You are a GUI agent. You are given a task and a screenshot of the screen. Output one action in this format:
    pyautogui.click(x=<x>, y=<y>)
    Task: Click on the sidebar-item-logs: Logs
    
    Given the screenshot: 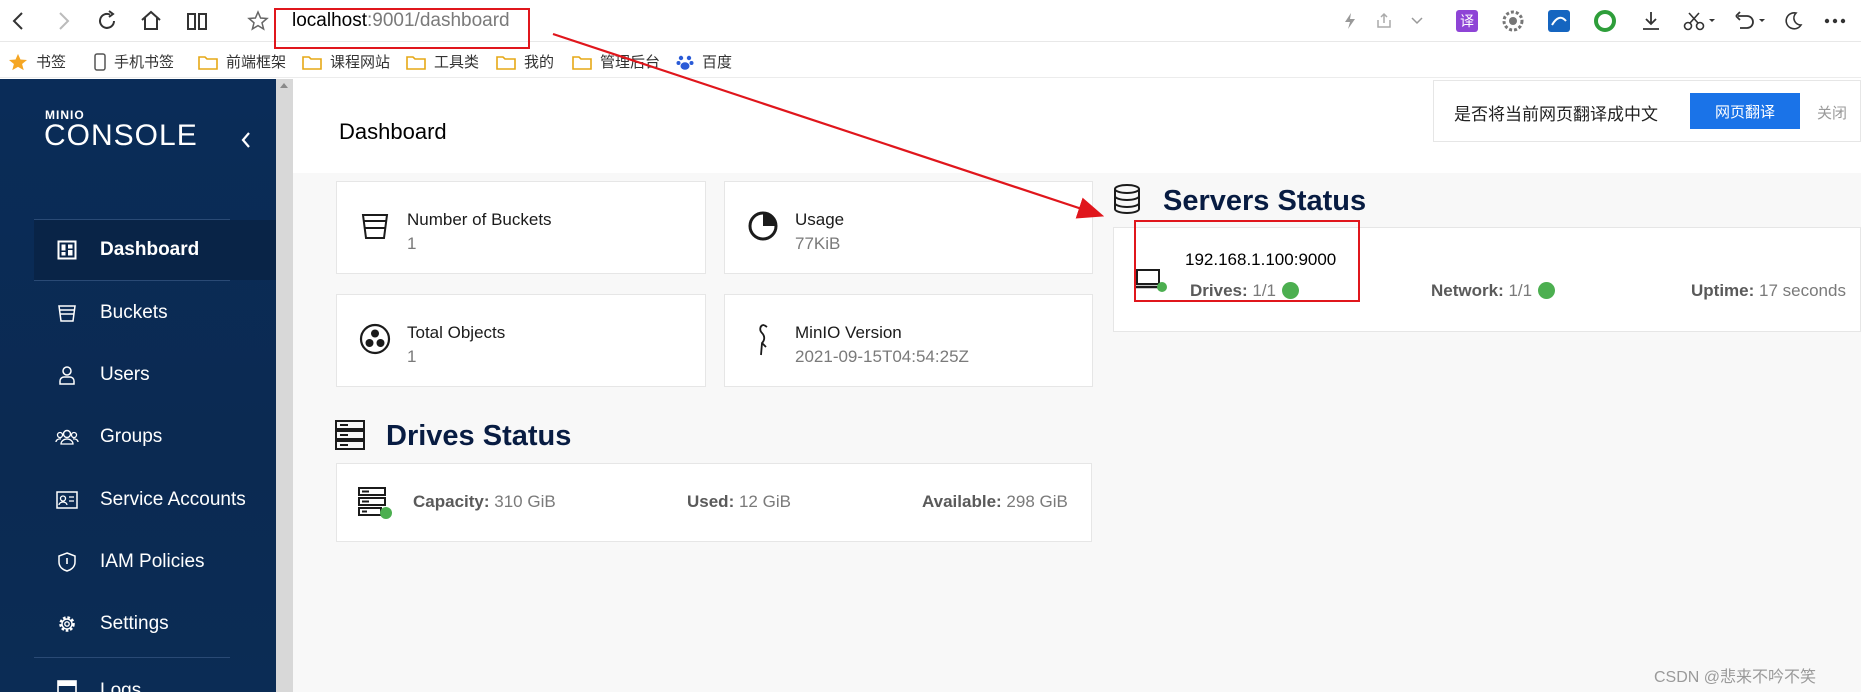 What is the action you would take?
    pyautogui.click(x=155, y=674)
    